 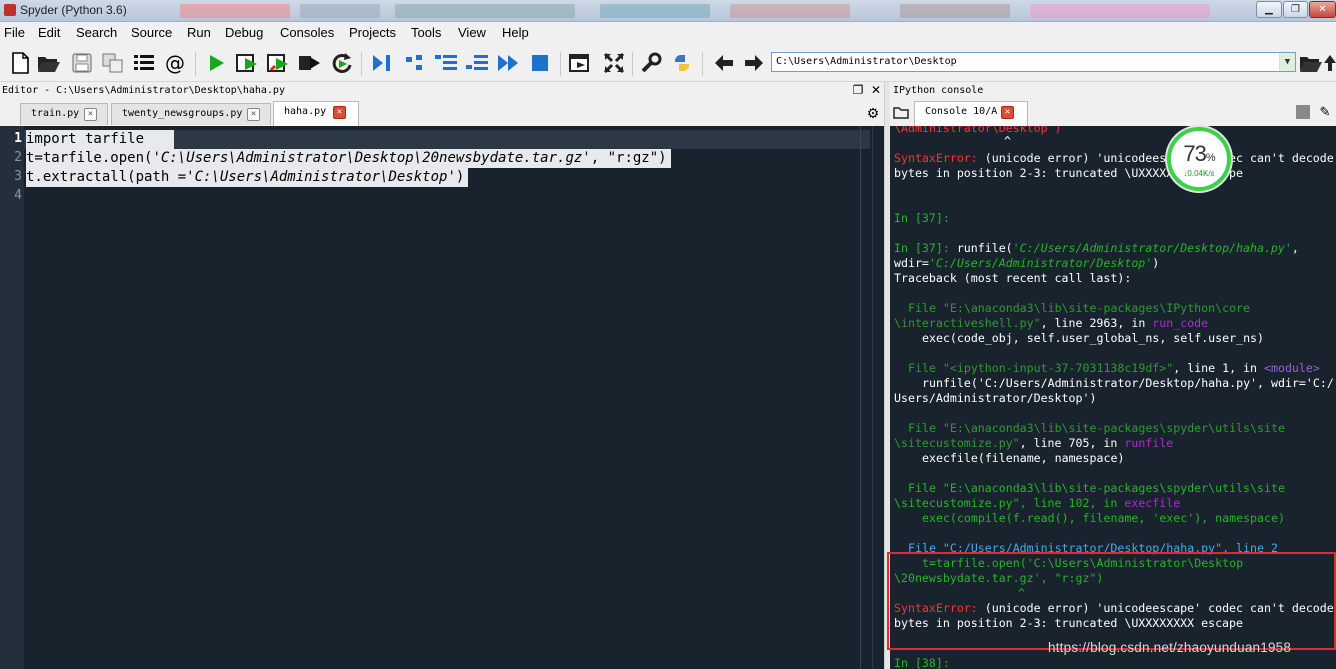 I want to click on python-path-icon, so click(x=682, y=63).